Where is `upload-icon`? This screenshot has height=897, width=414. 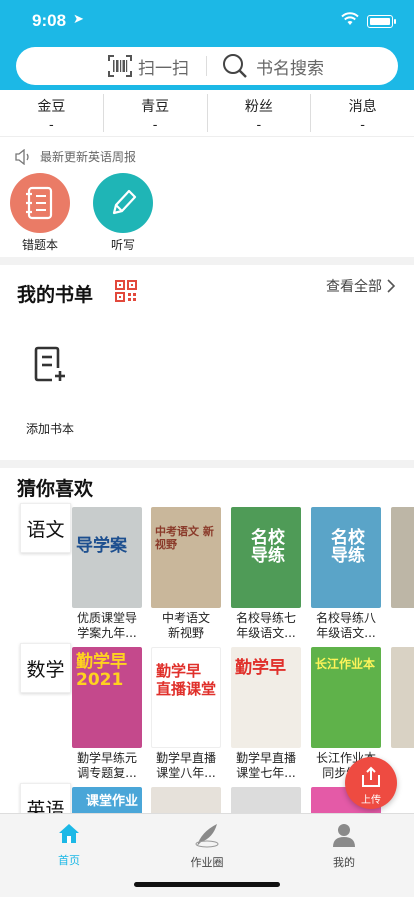 upload-icon is located at coordinates (371, 776).